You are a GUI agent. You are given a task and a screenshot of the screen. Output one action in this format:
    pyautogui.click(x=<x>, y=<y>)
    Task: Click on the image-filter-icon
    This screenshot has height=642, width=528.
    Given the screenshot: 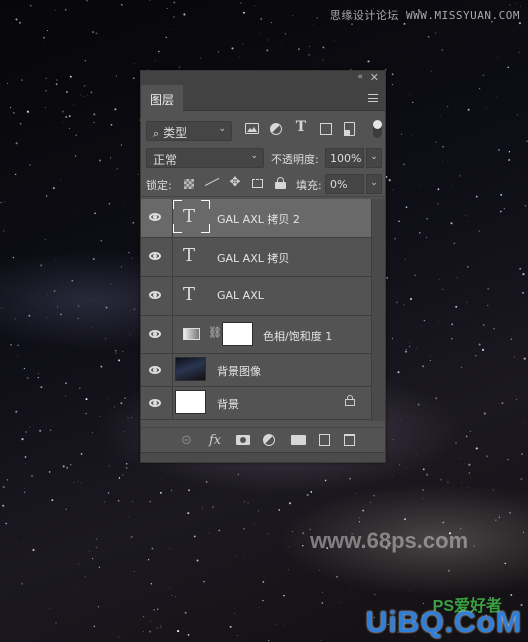 What is the action you would take?
    pyautogui.click(x=252, y=128)
    